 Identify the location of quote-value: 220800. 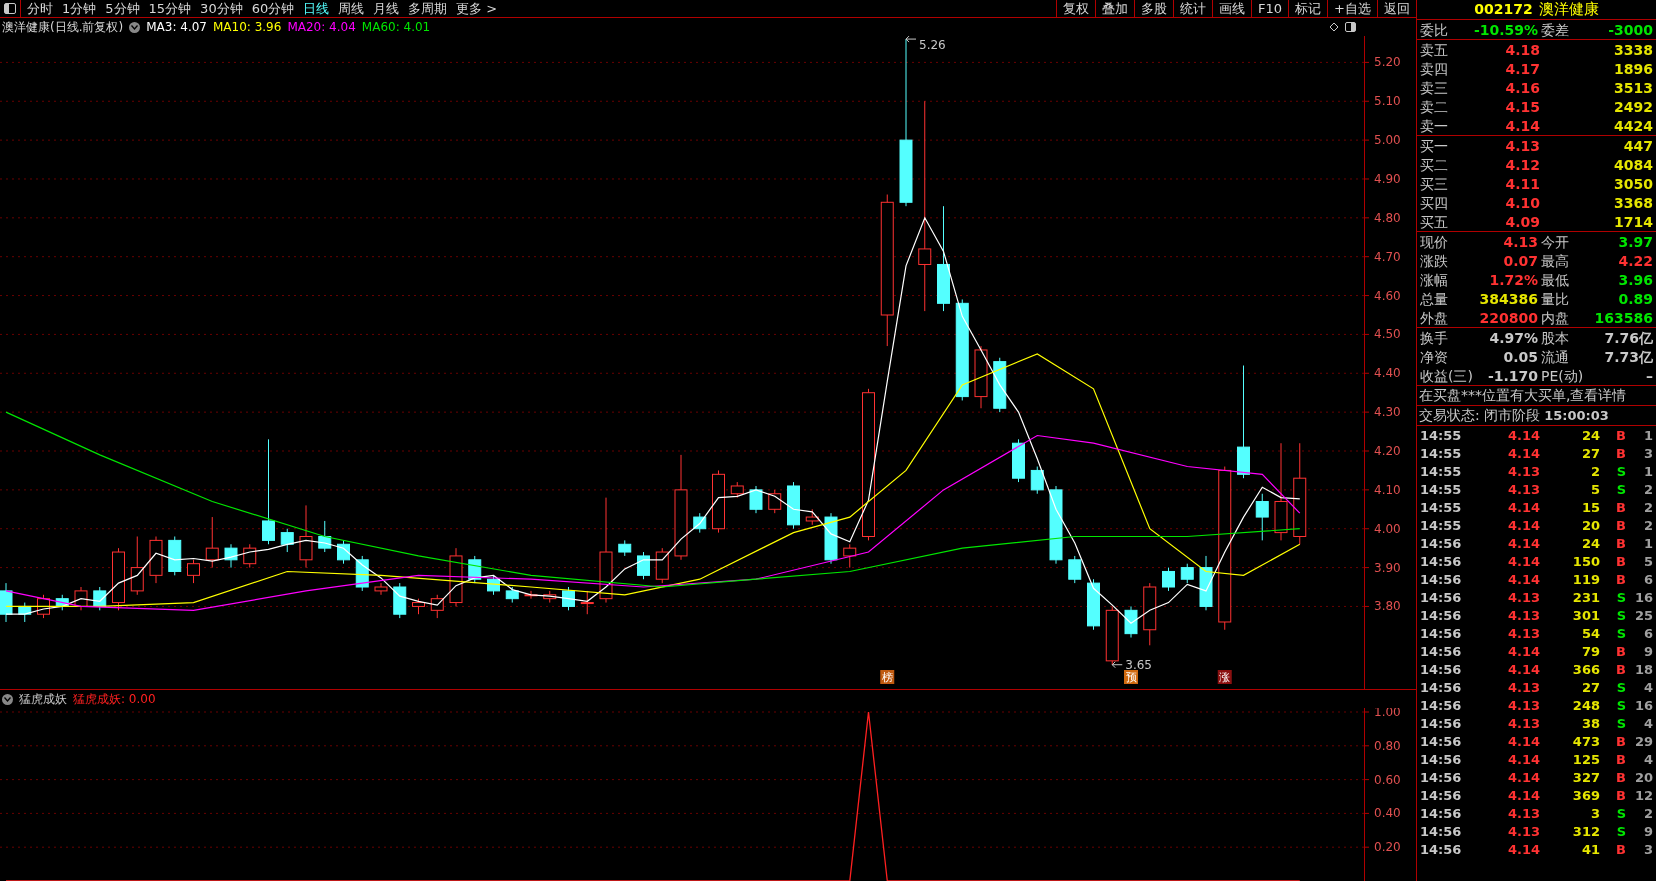
(1508, 317).